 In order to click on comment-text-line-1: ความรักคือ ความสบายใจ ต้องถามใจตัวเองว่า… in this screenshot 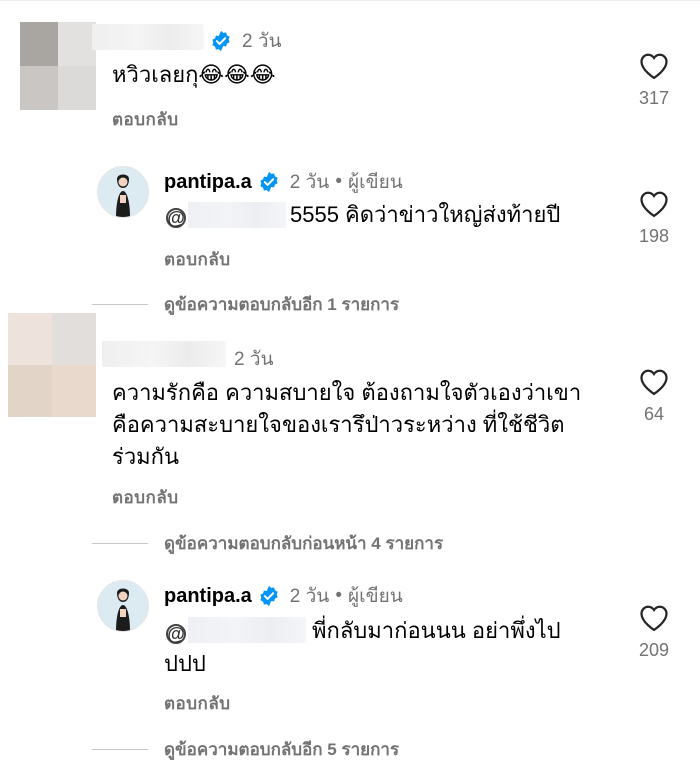, I will do `click(347, 392)`.